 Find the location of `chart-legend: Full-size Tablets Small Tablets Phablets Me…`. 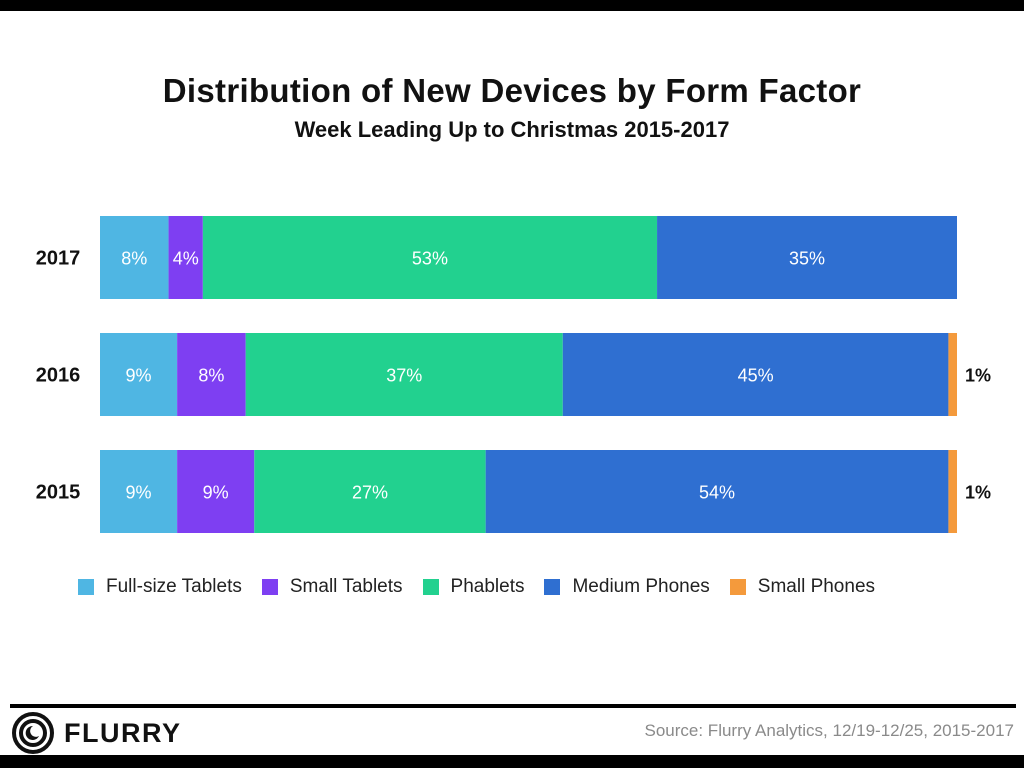

chart-legend: Full-size Tablets Small Tablets Phablets Me… is located at coordinates (486, 587).